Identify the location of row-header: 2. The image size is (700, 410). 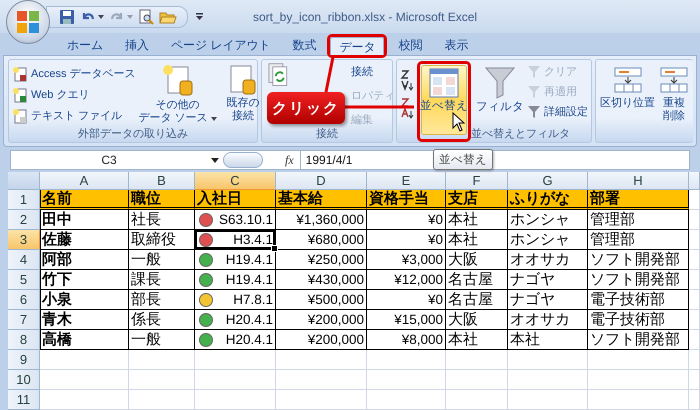
(24, 220).